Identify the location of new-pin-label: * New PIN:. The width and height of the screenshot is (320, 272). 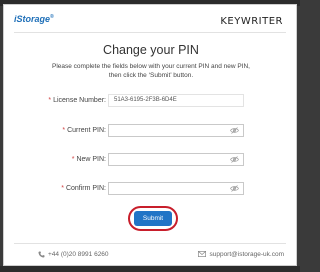
(89, 159).